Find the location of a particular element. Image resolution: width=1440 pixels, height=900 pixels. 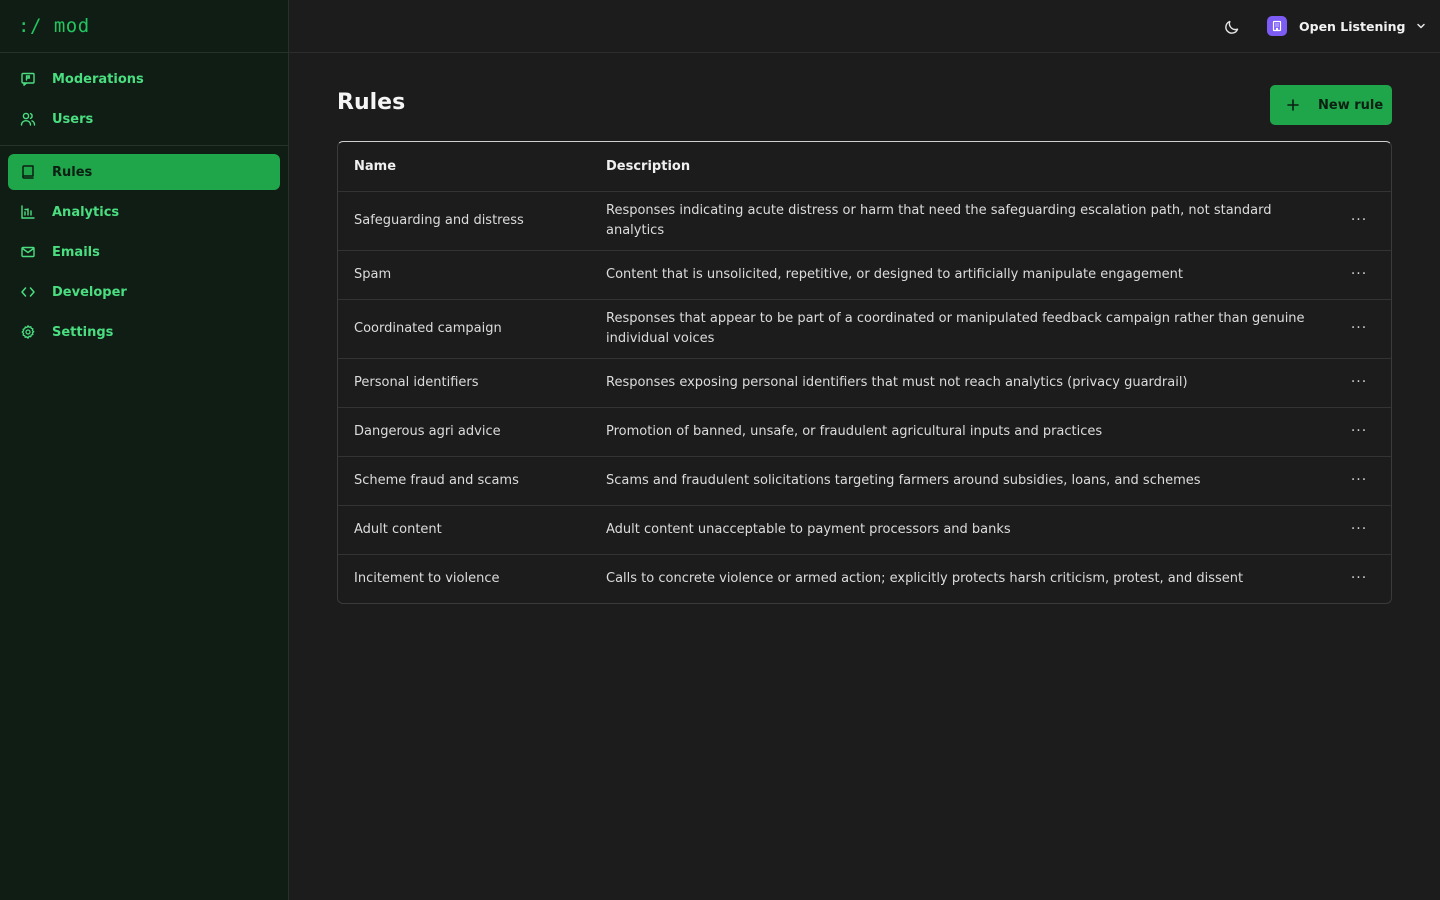

sidebar-item-label: Analytics is located at coordinates (86, 212).